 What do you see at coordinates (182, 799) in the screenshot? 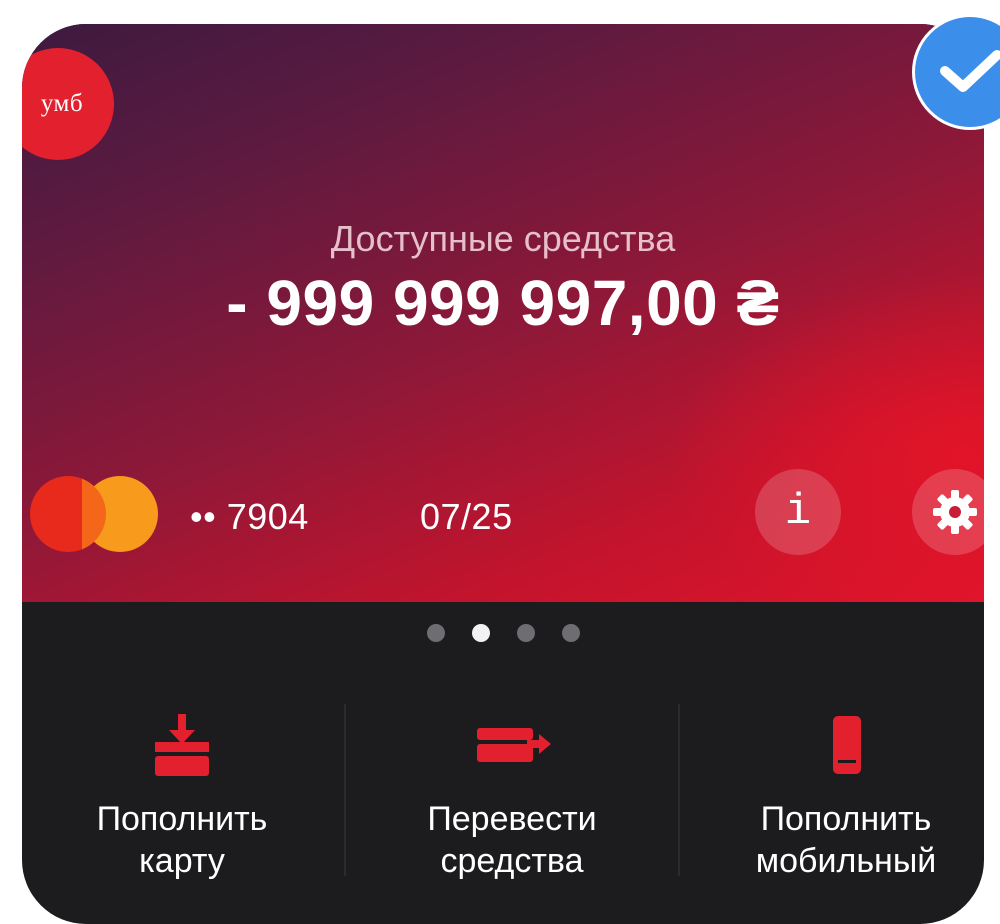
I see `top-up-card-button: Пополнить карту` at bounding box center [182, 799].